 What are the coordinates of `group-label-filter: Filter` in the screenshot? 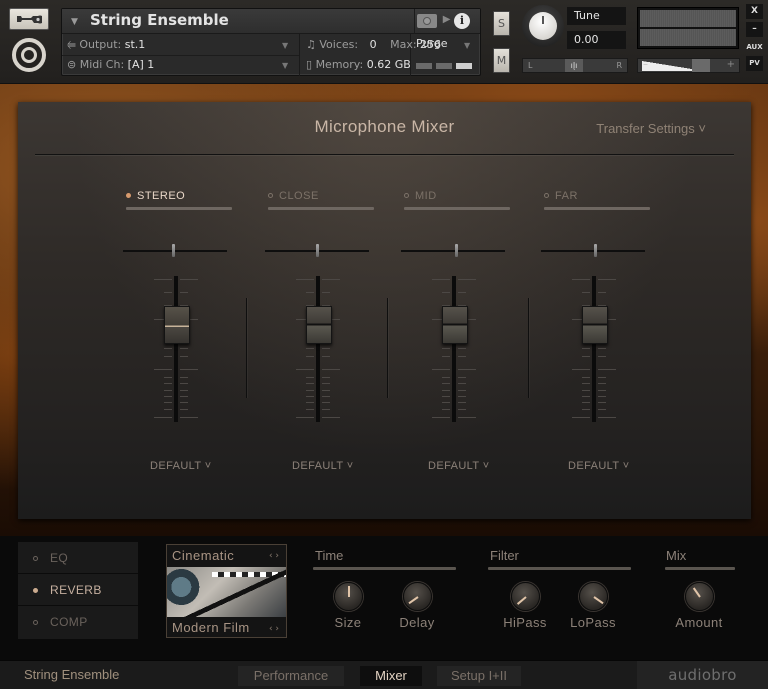 It's located at (504, 555).